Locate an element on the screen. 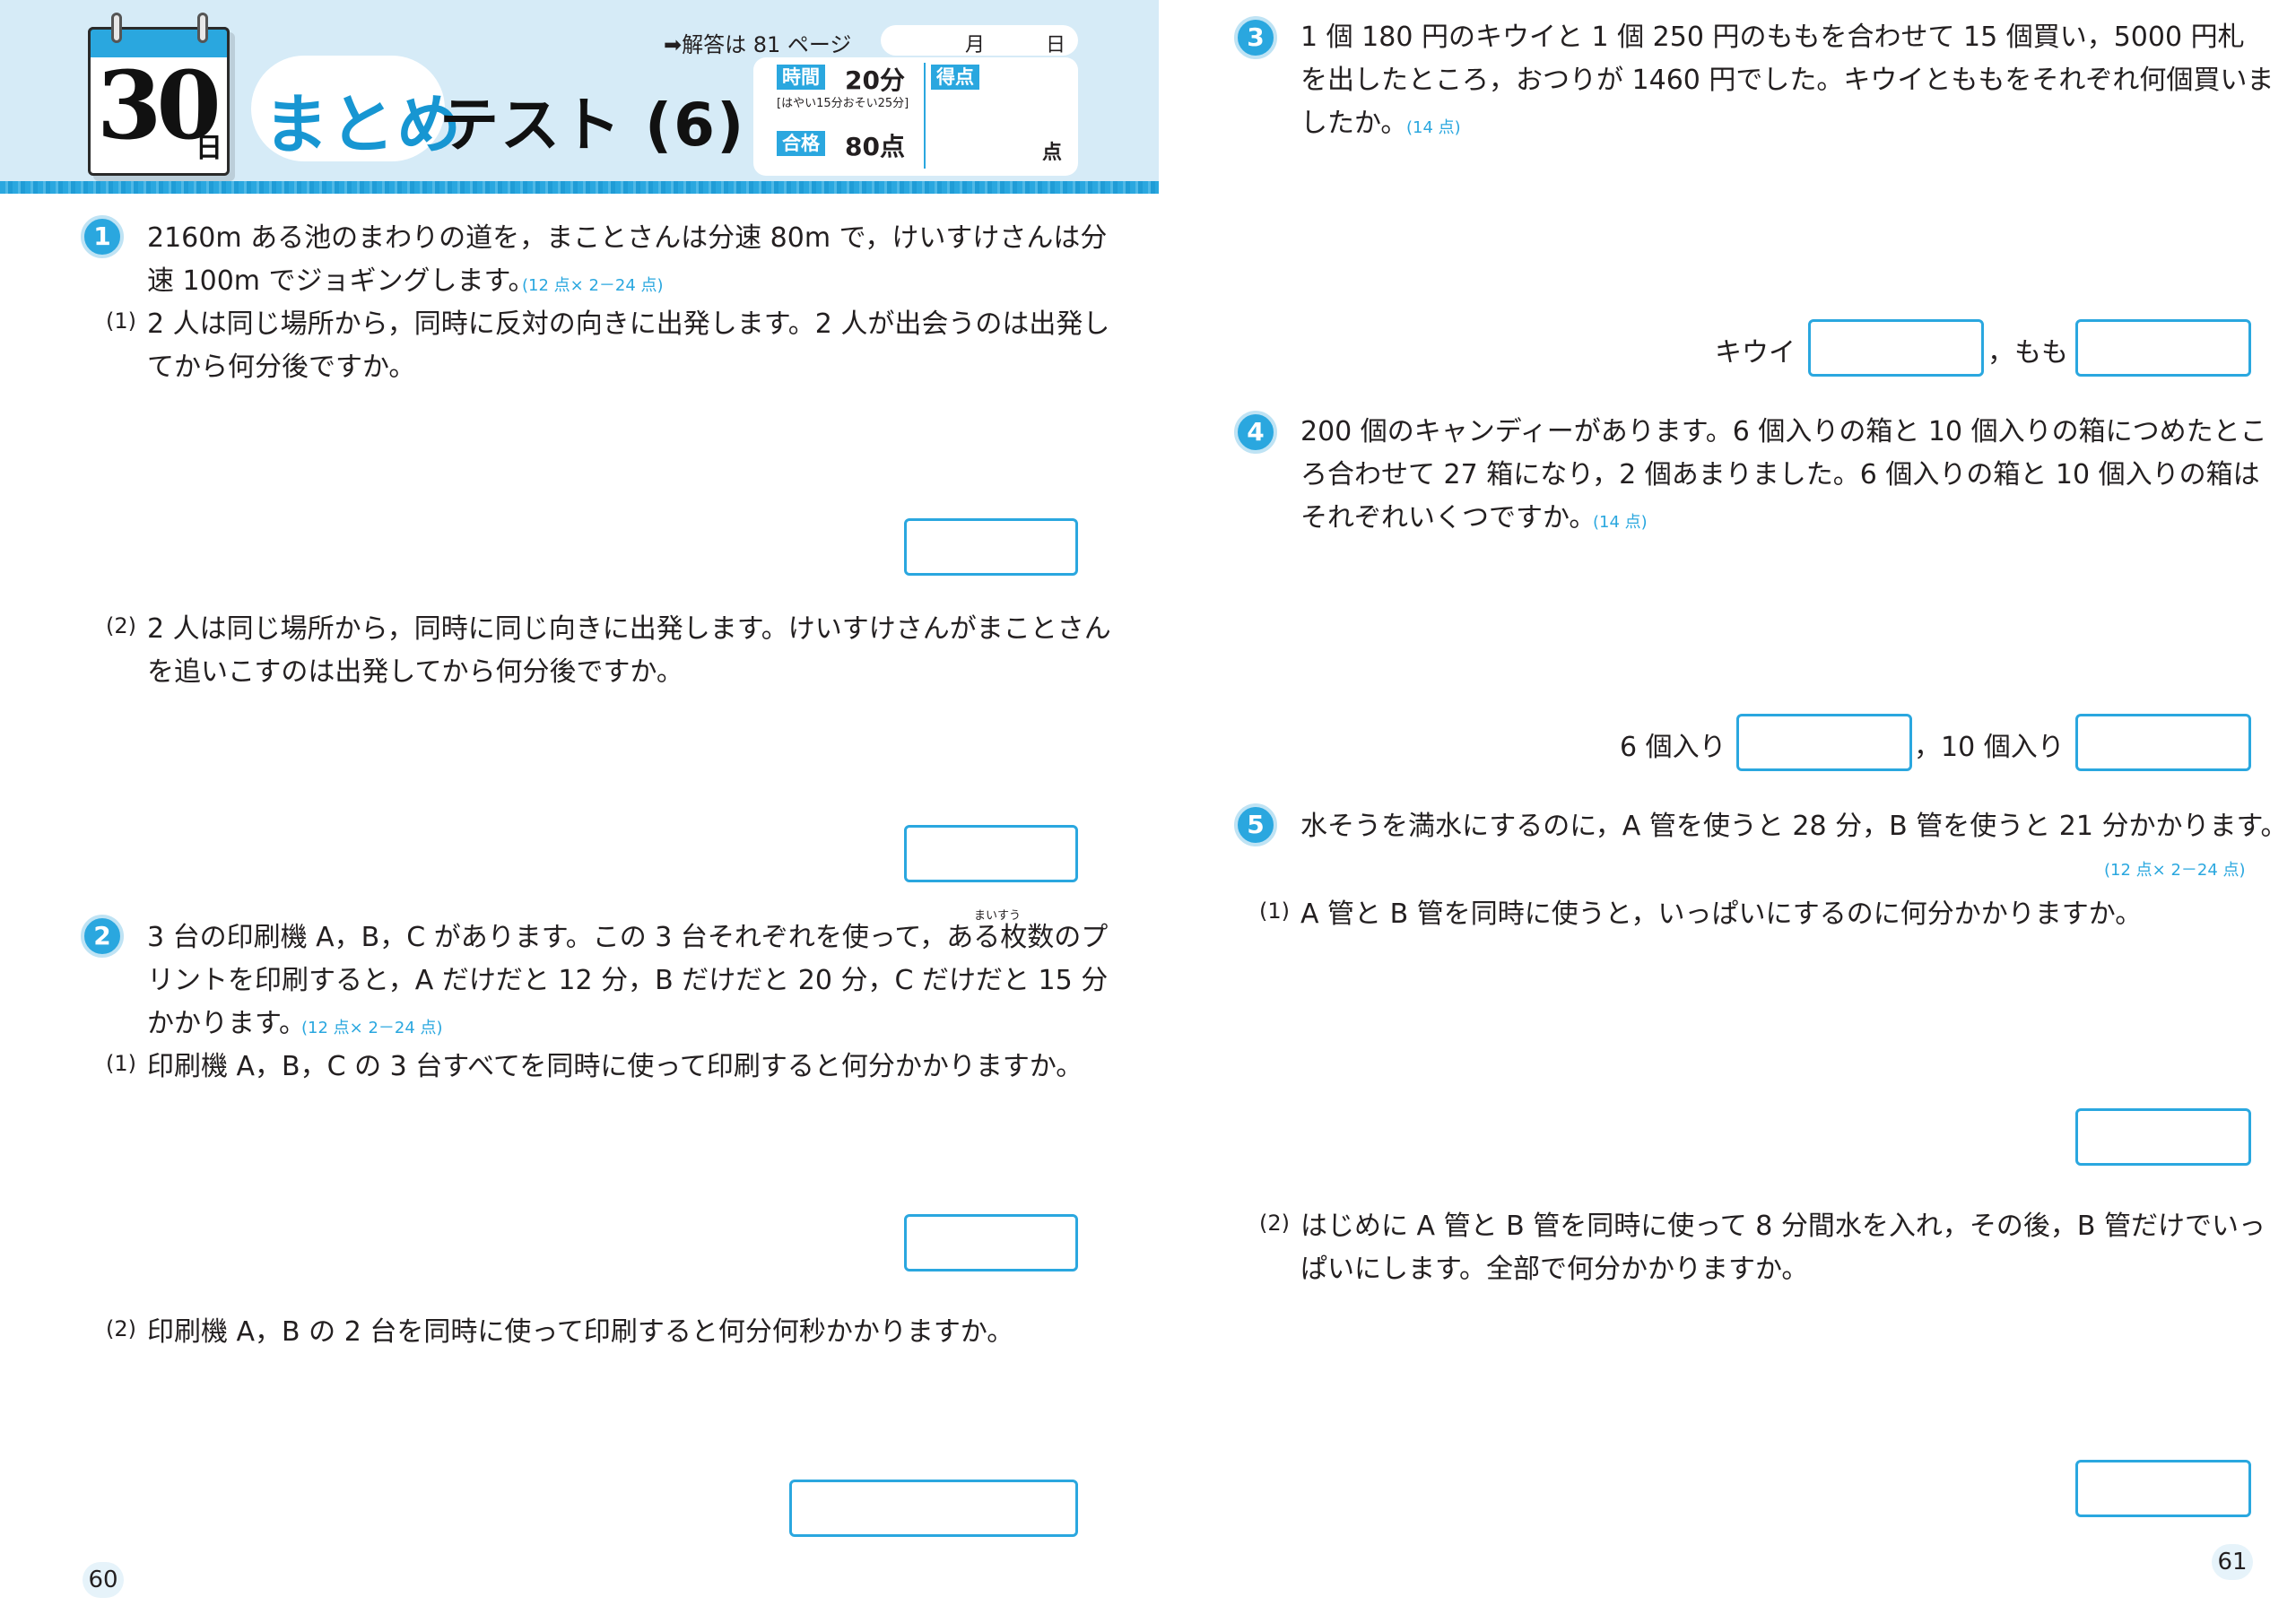 The width and height of the screenshot is (2296, 1623). question-number-1: 1 is located at coordinates (102, 237).